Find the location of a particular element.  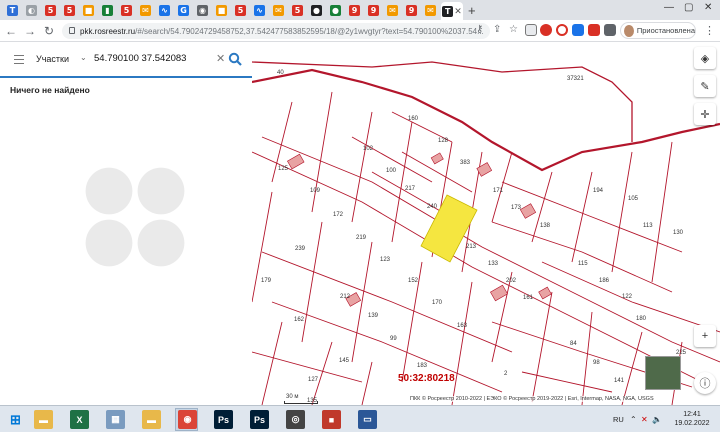

tab-favicon-icon: T is located at coordinates (12, 10).